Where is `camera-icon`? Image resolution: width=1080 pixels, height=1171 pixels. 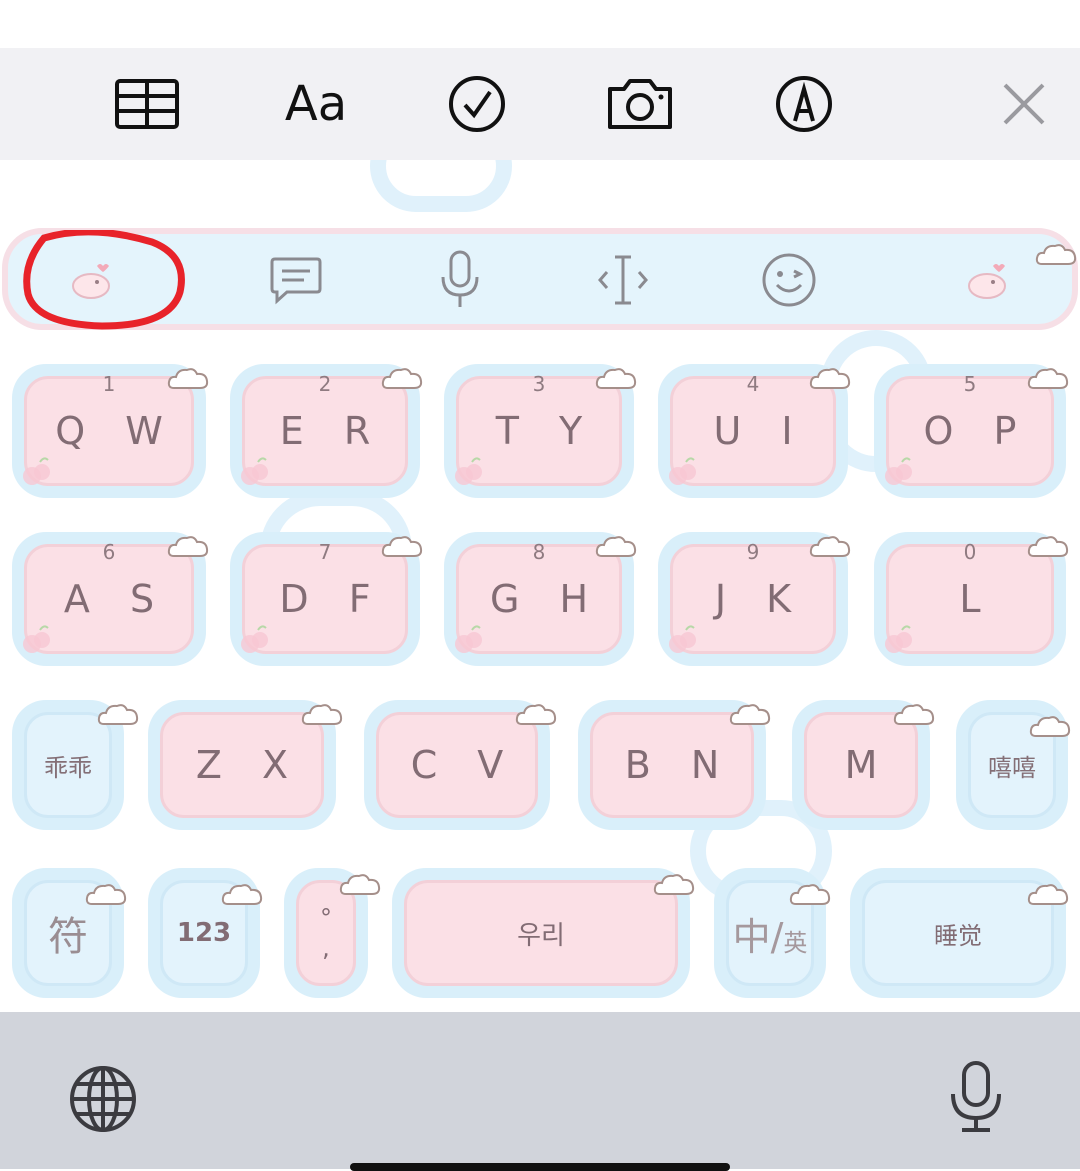
camera-icon is located at coordinates (640, 104).